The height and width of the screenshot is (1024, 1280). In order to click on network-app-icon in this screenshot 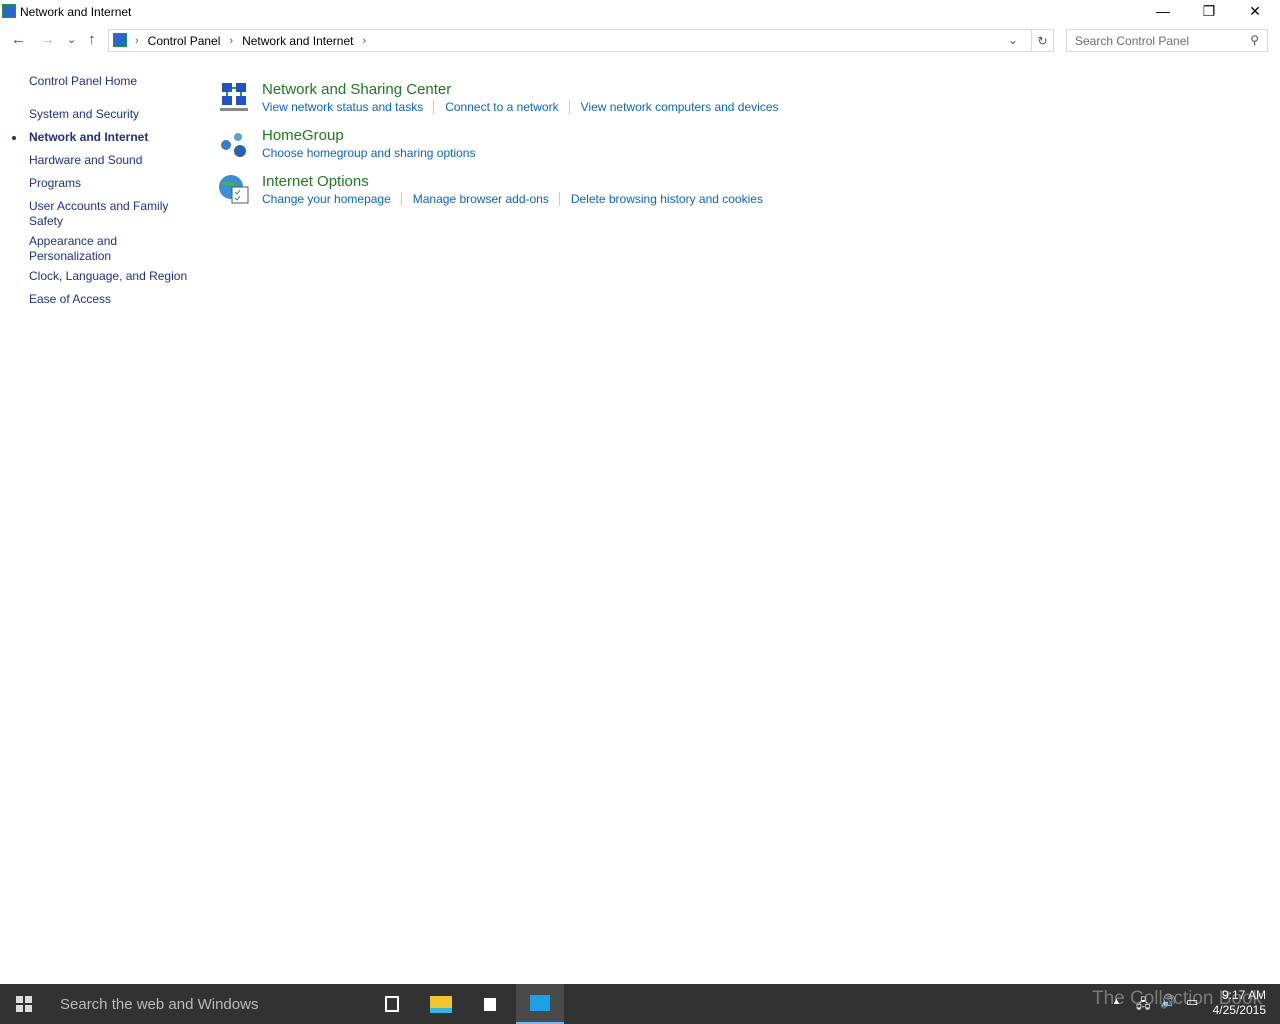, I will do `click(9, 11)`.